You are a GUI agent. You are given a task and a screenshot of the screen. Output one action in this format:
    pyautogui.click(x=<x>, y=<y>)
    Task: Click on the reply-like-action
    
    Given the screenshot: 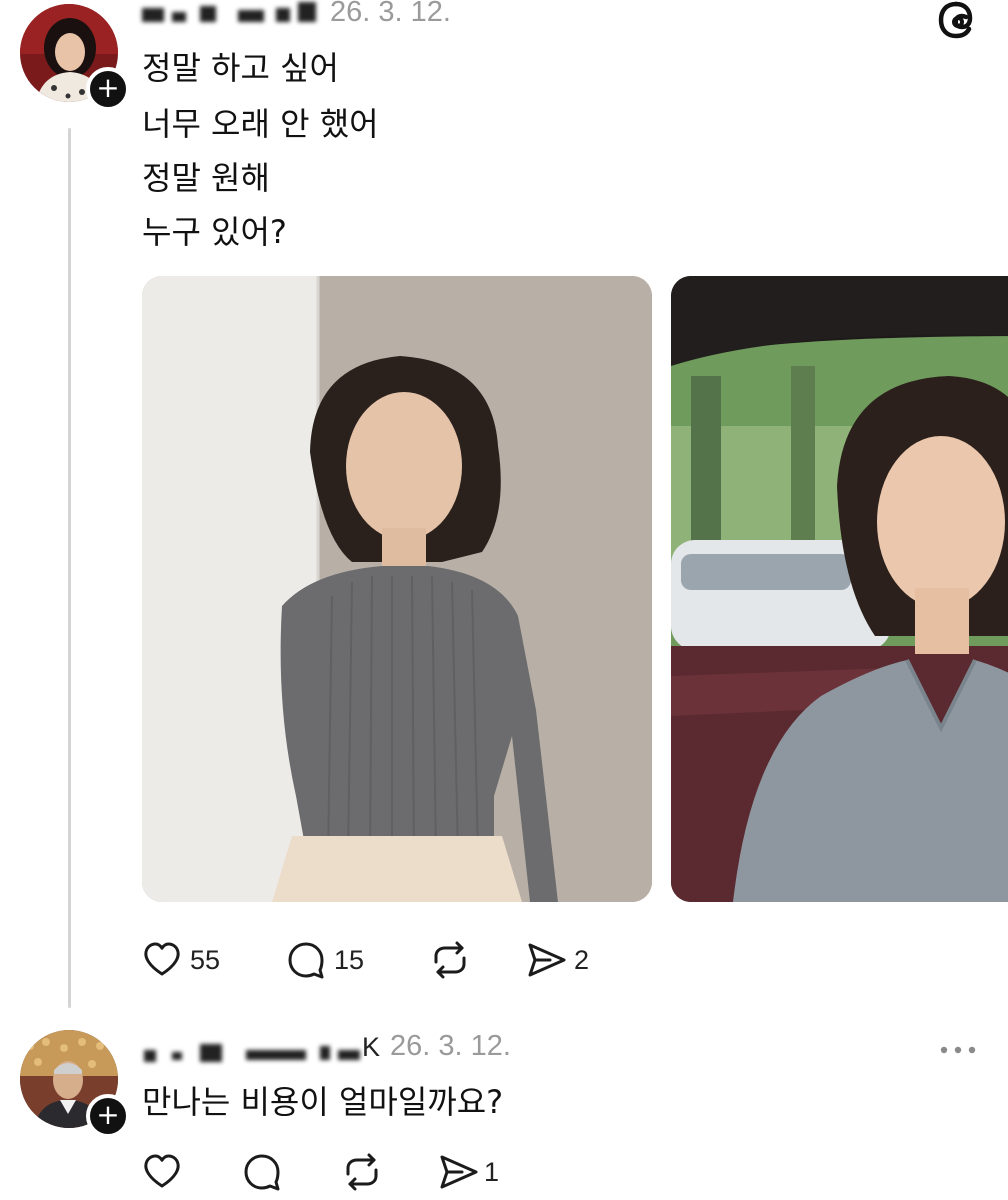 What is the action you would take?
    pyautogui.click(x=162, y=1172)
    